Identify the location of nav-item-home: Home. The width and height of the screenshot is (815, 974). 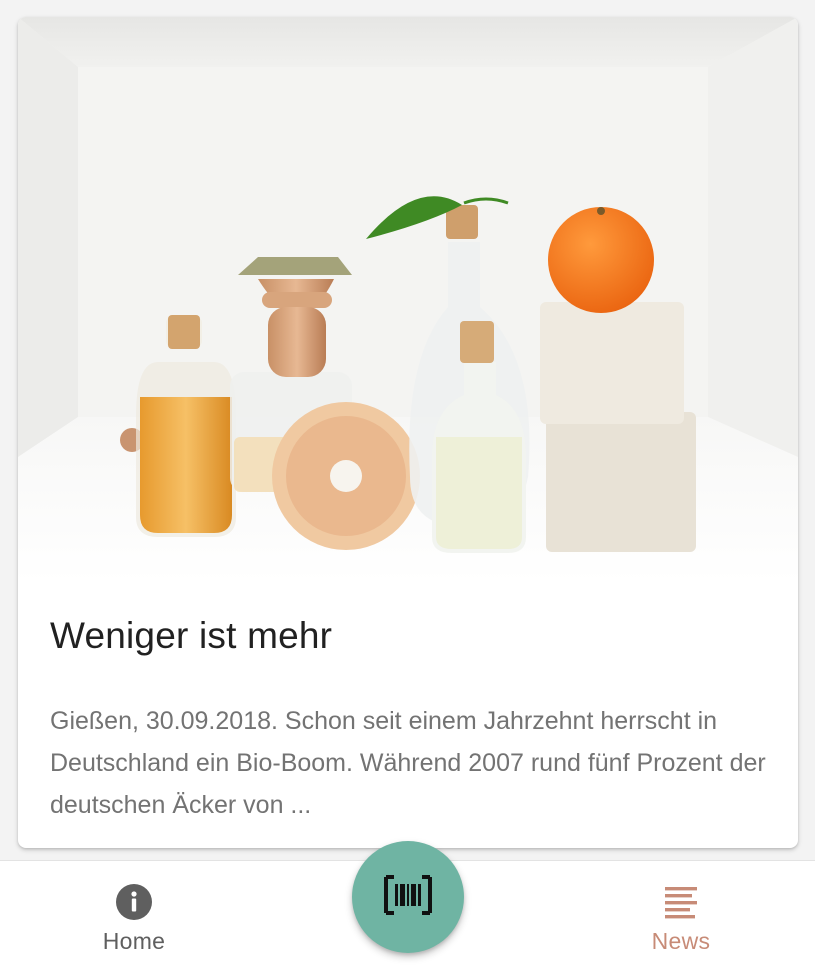
(134, 917).